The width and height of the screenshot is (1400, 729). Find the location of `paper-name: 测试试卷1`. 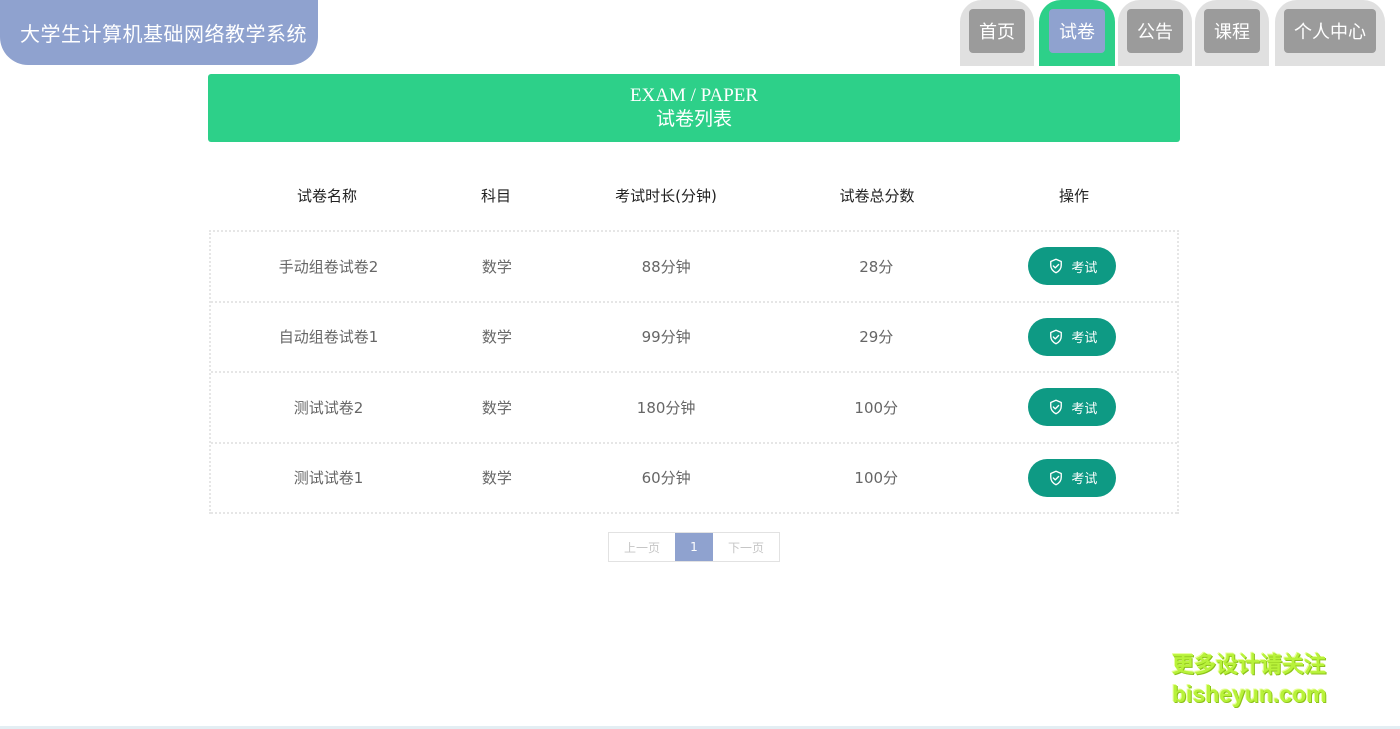

paper-name: 测试试卷1 is located at coordinates (328, 478).